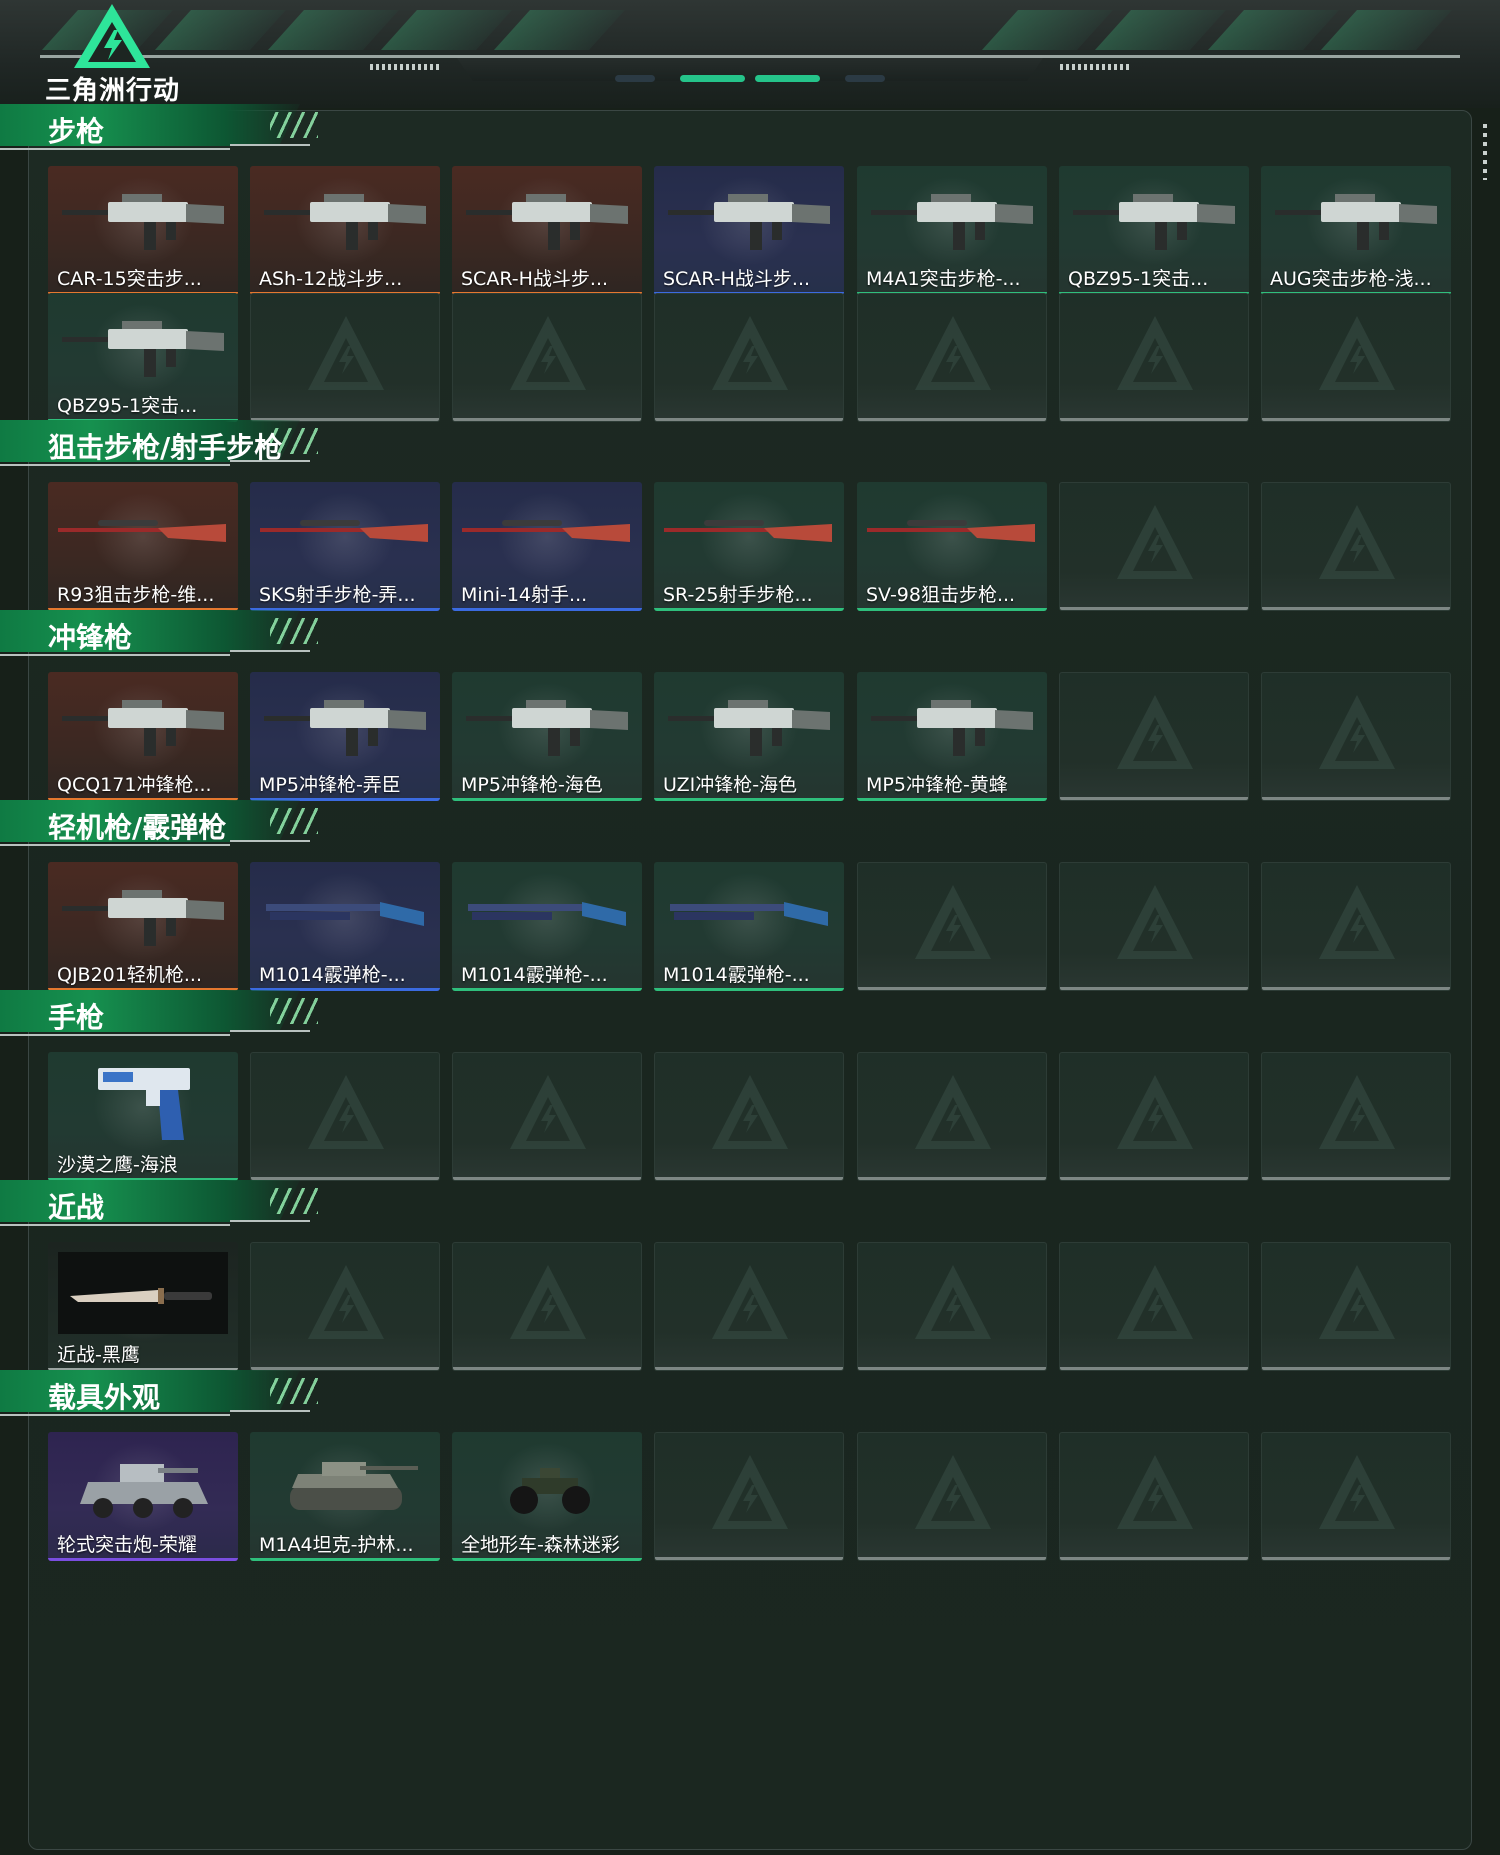 This screenshot has width=1500, height=1855. Describe the element at coordinates (143, 1116) in the screenshot. I see `item-card: 沙漠之鹰-海浪` at that location.